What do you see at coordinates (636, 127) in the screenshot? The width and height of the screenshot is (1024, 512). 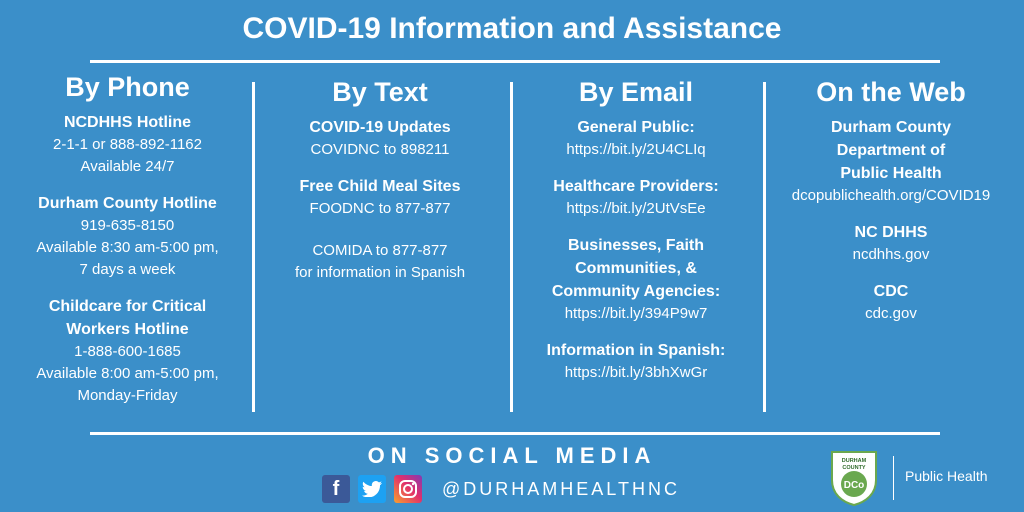 I see `entry-heading: General Public:` at bounding box center [636, 127].